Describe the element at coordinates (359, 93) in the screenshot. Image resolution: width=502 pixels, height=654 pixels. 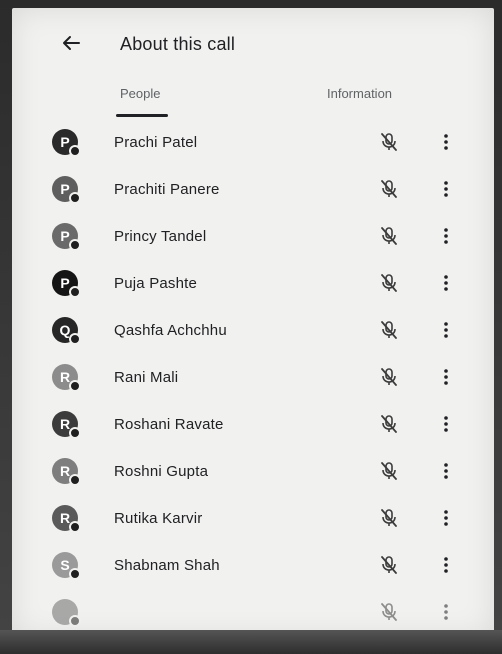
I see `tab-information: Information` at that location.